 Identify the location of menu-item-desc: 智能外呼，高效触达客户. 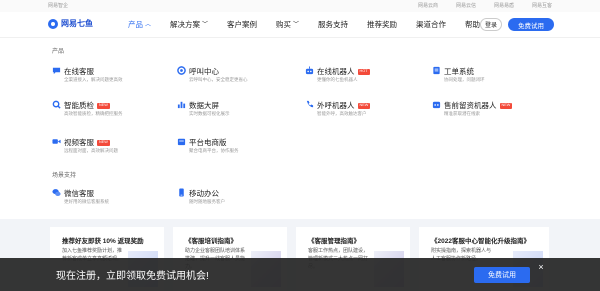
(342, 113).